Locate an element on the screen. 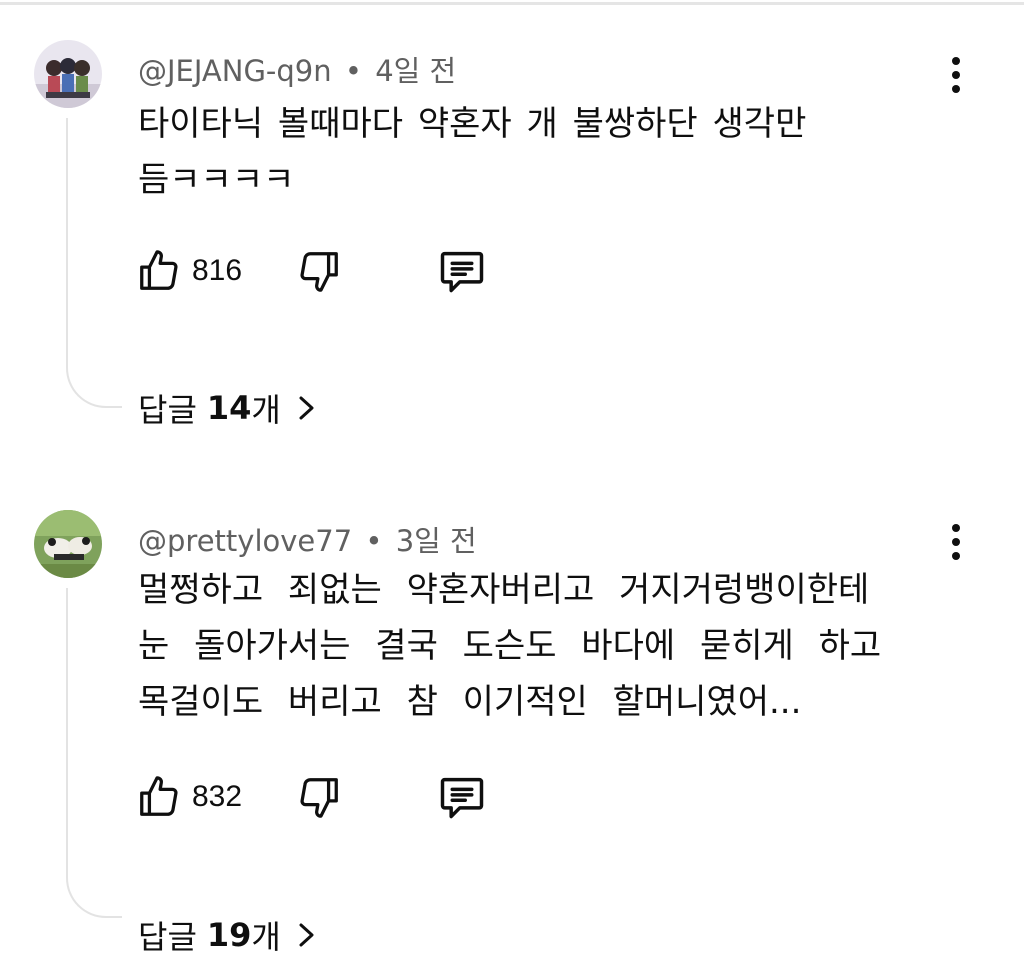 Image resolution: width=1024 pixels, height=971 pixels. author-handle: @JEJANG-q9n is located at coordinates (235, 71).